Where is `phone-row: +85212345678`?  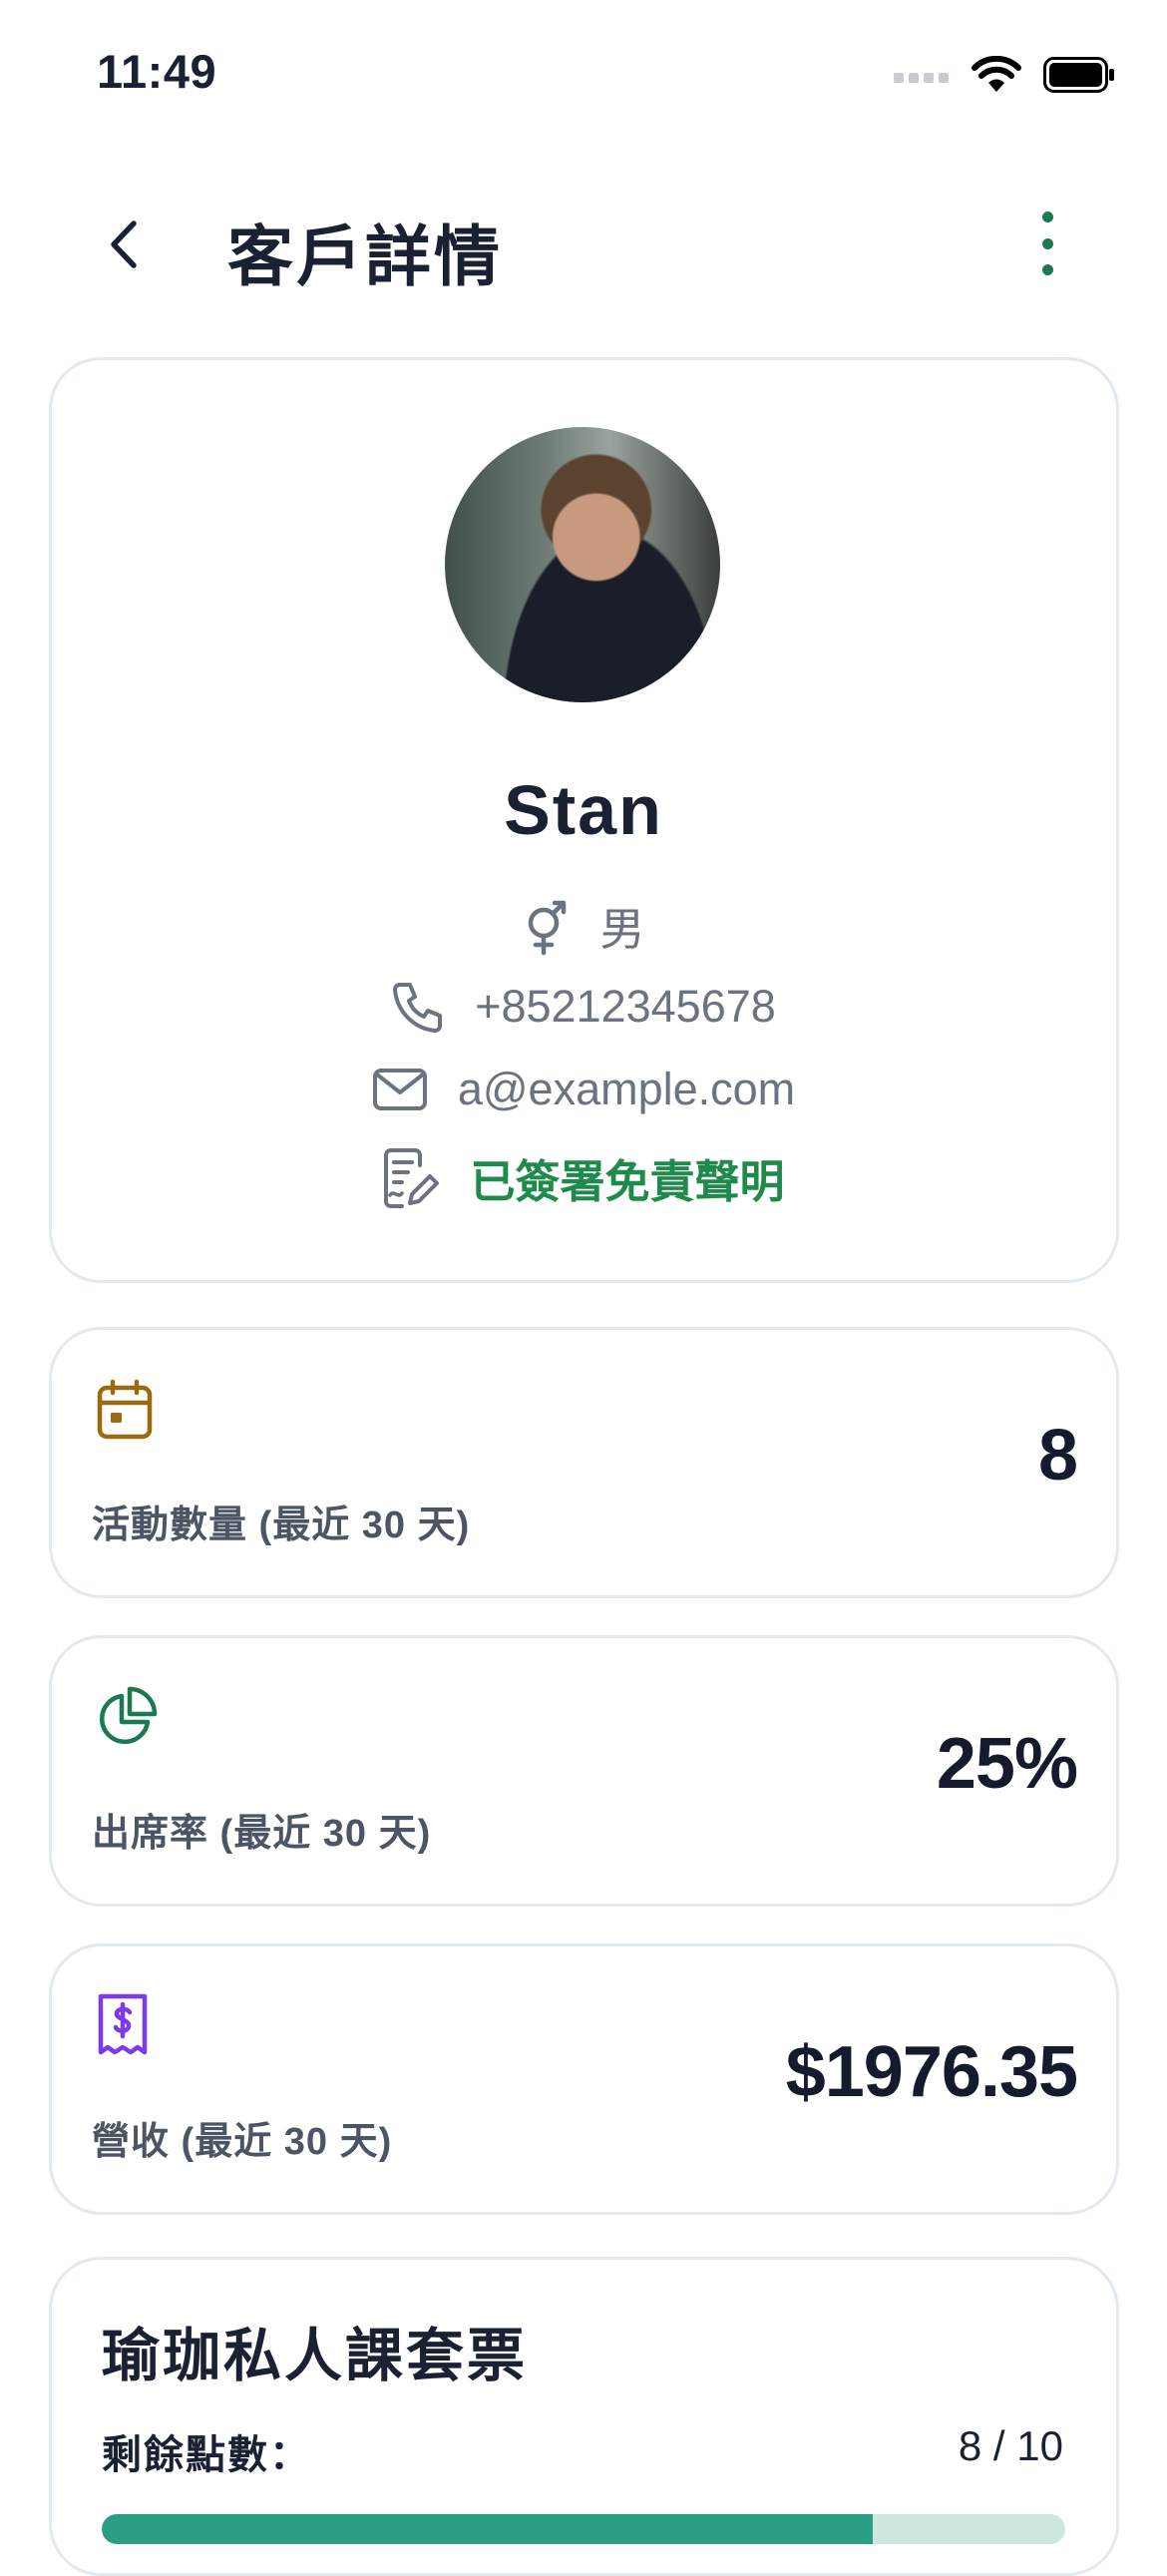 phone-row: +85212345678 is located at coordinates (583, 1007).